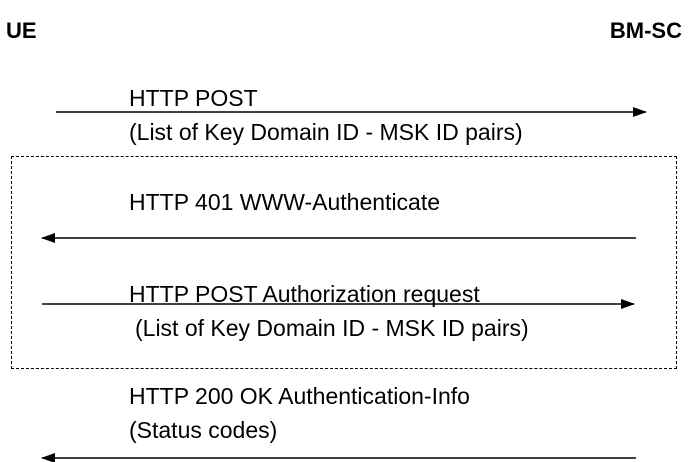  I want to click on bmsc-endpoint-label: BM-SC, so click(645, 30).